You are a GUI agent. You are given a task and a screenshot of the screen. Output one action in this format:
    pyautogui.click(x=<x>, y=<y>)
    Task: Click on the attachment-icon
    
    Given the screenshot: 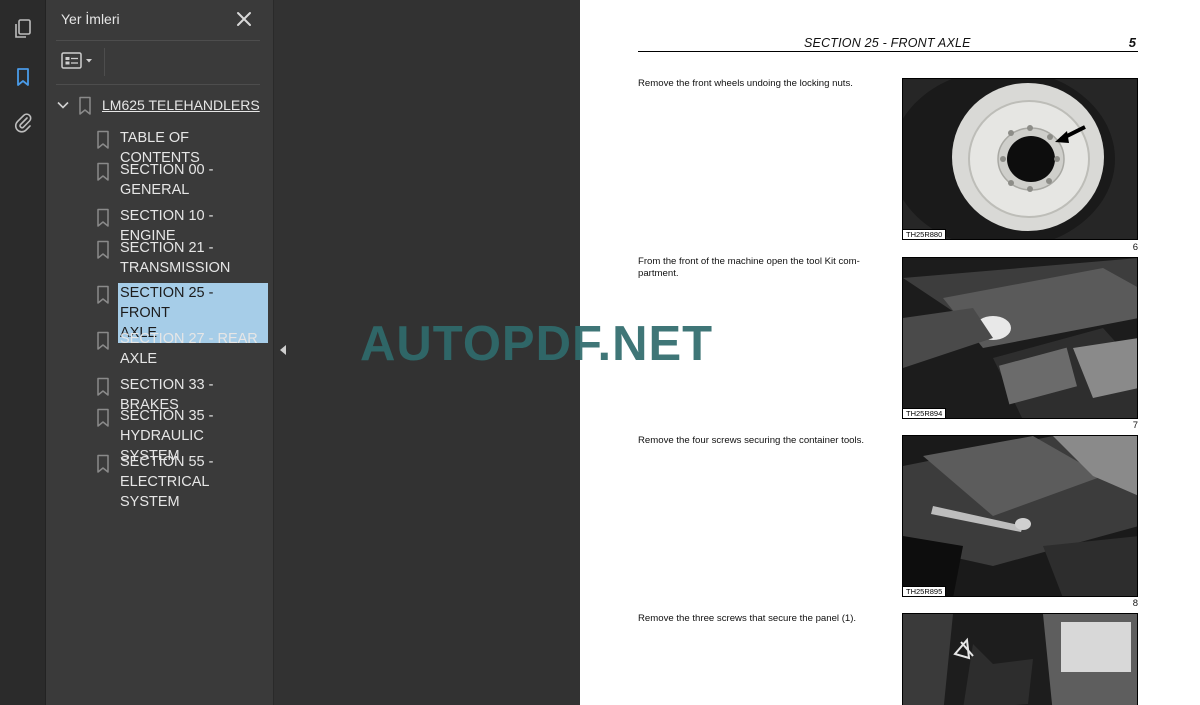 What is the action you would take?
    pyautogui.click(x=23, y=122)
    